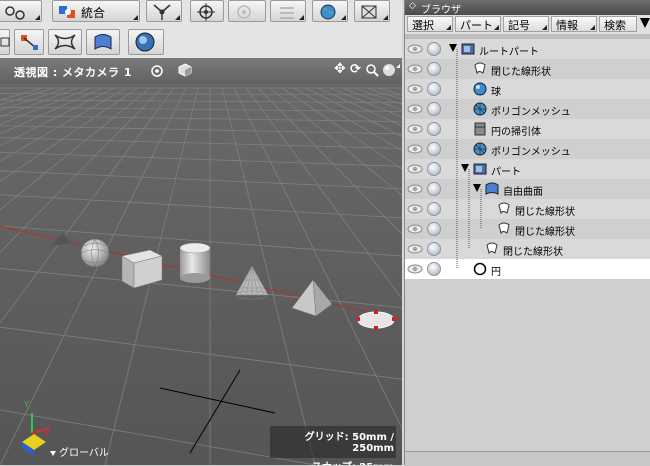  Describe the element at coordinates (645, 23) in the screenshot. I see `panel-menu-arrow` at that location.